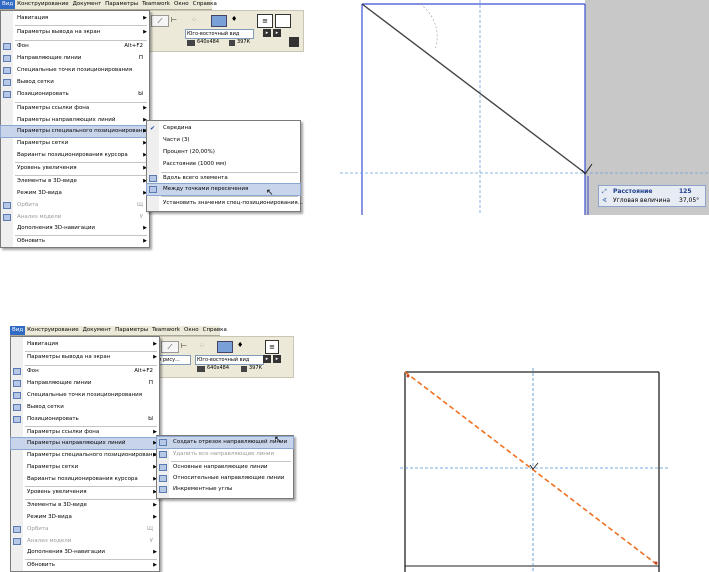 Image resolution: width=709 pixels, height=572 pixels. What do you see at coordinates (206, 189) in the screenshot?
I see `snap-submenu-item-label: Между точками пересечения` at bounding box center [206, 189].